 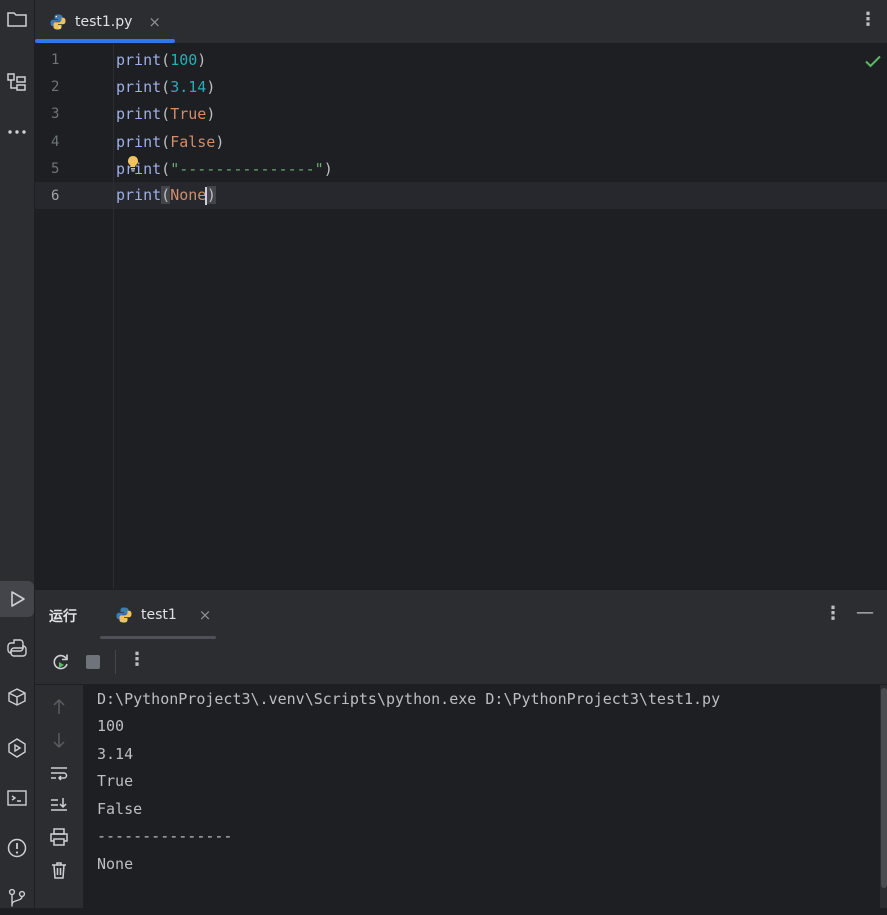 I want to click on code-line: 2 print(3.14), so click(x=461, y=86).